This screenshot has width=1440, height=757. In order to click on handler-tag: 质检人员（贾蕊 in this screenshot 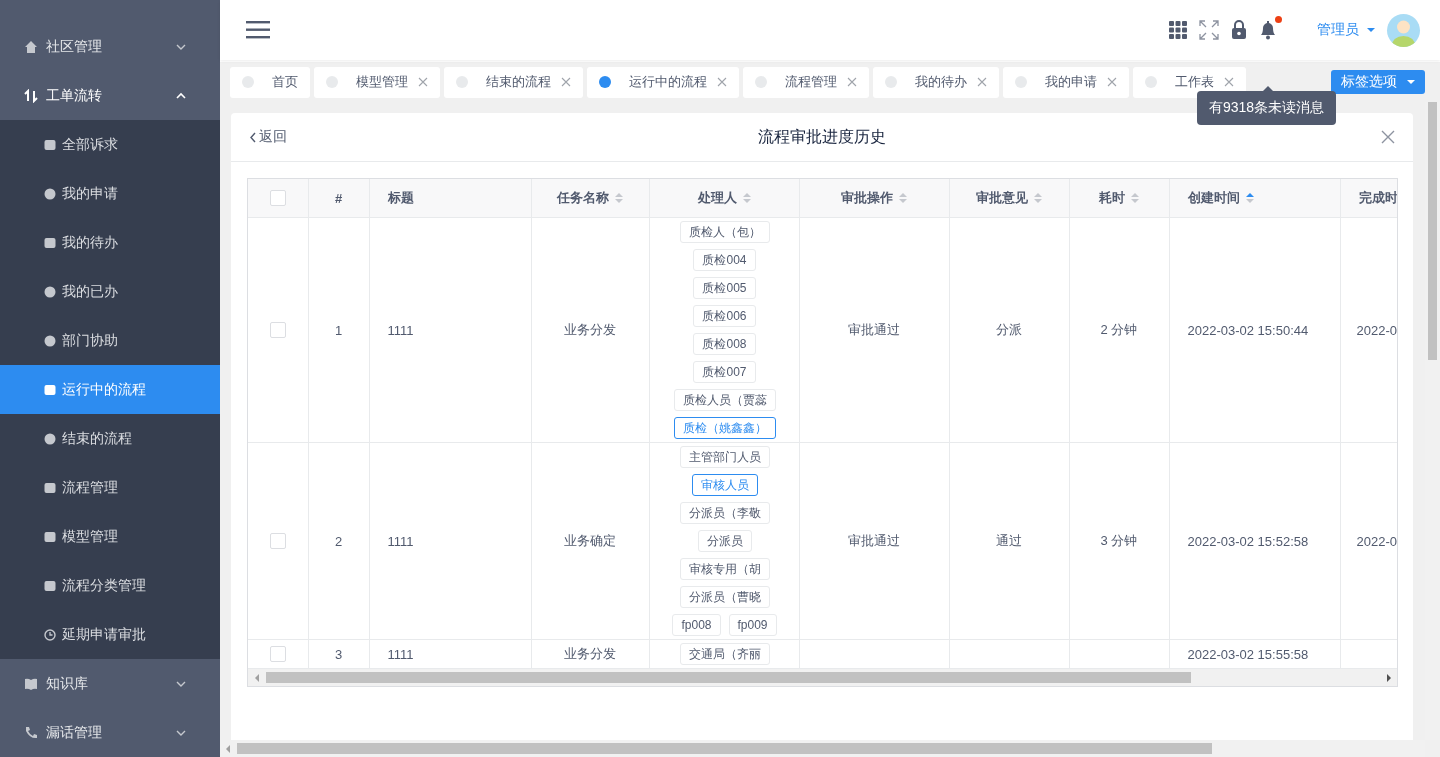, I will do `click(724, 400)`.